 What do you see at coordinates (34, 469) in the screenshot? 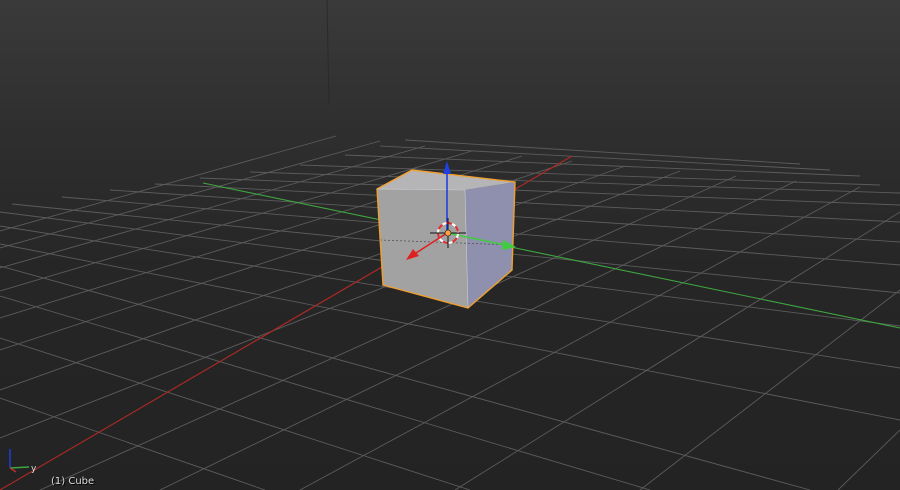
I see `gizmo-y-label: y` at bounding box center [34, 469].